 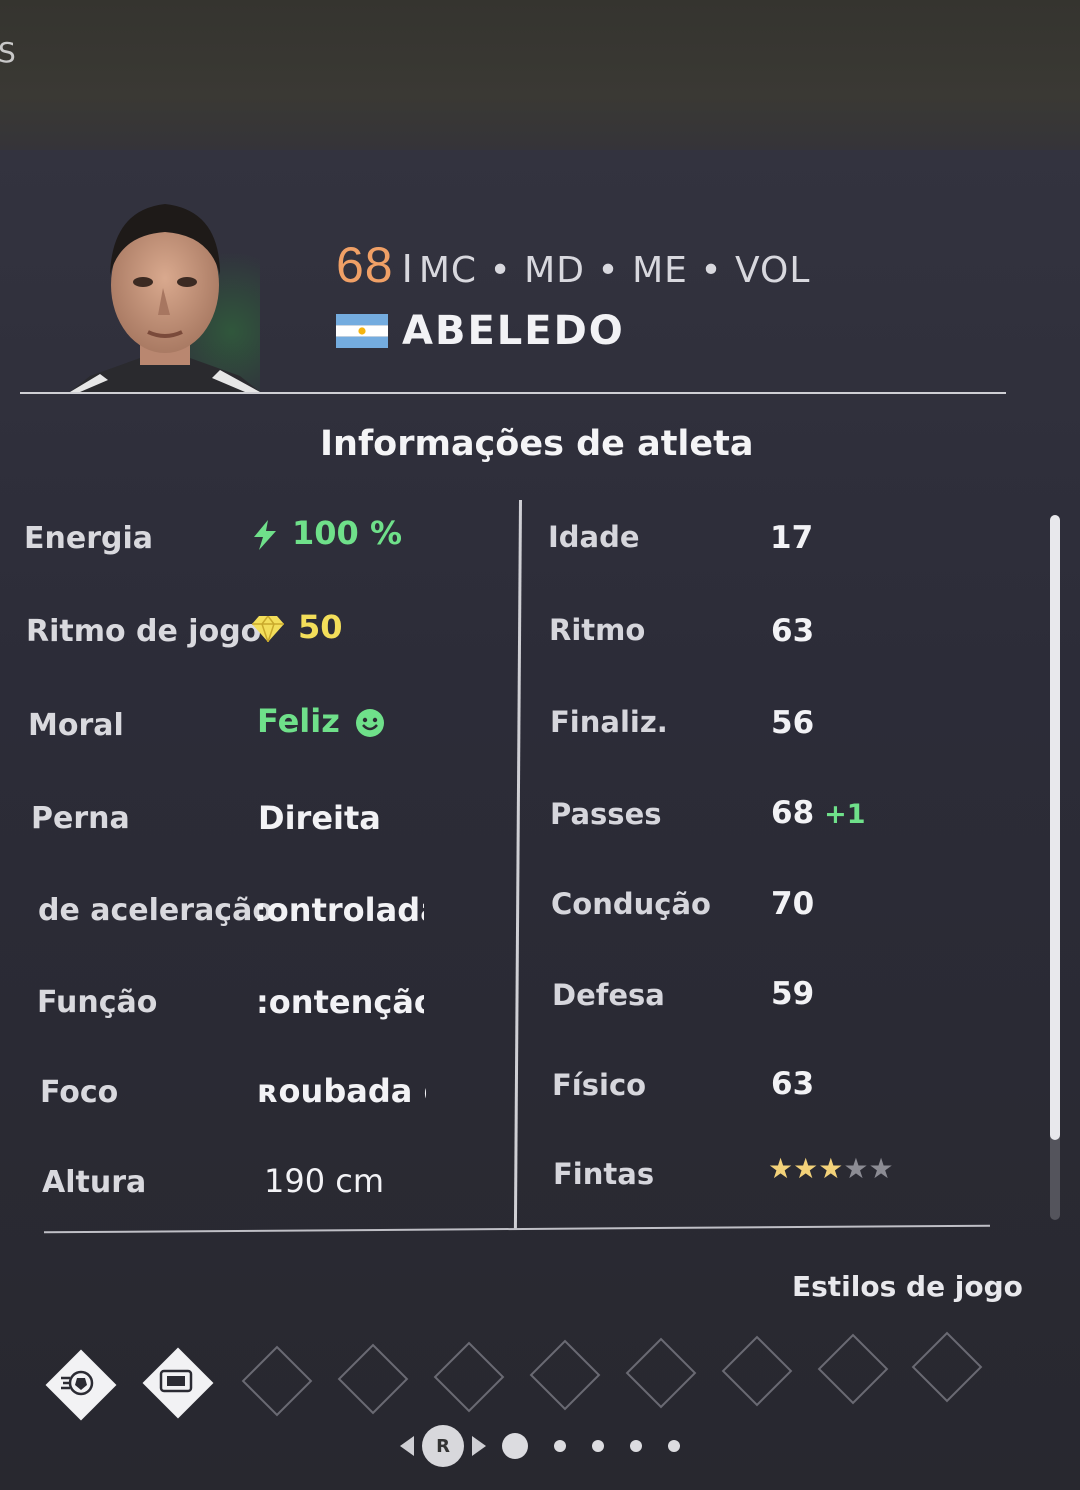 I want to click on height-label: Altura, so click(x=94, y=1182).